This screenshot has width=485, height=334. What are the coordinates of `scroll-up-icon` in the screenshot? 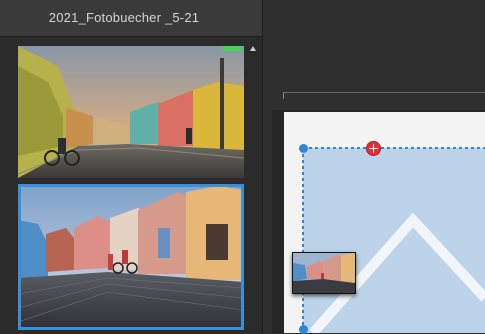 It's located at (253, 48).